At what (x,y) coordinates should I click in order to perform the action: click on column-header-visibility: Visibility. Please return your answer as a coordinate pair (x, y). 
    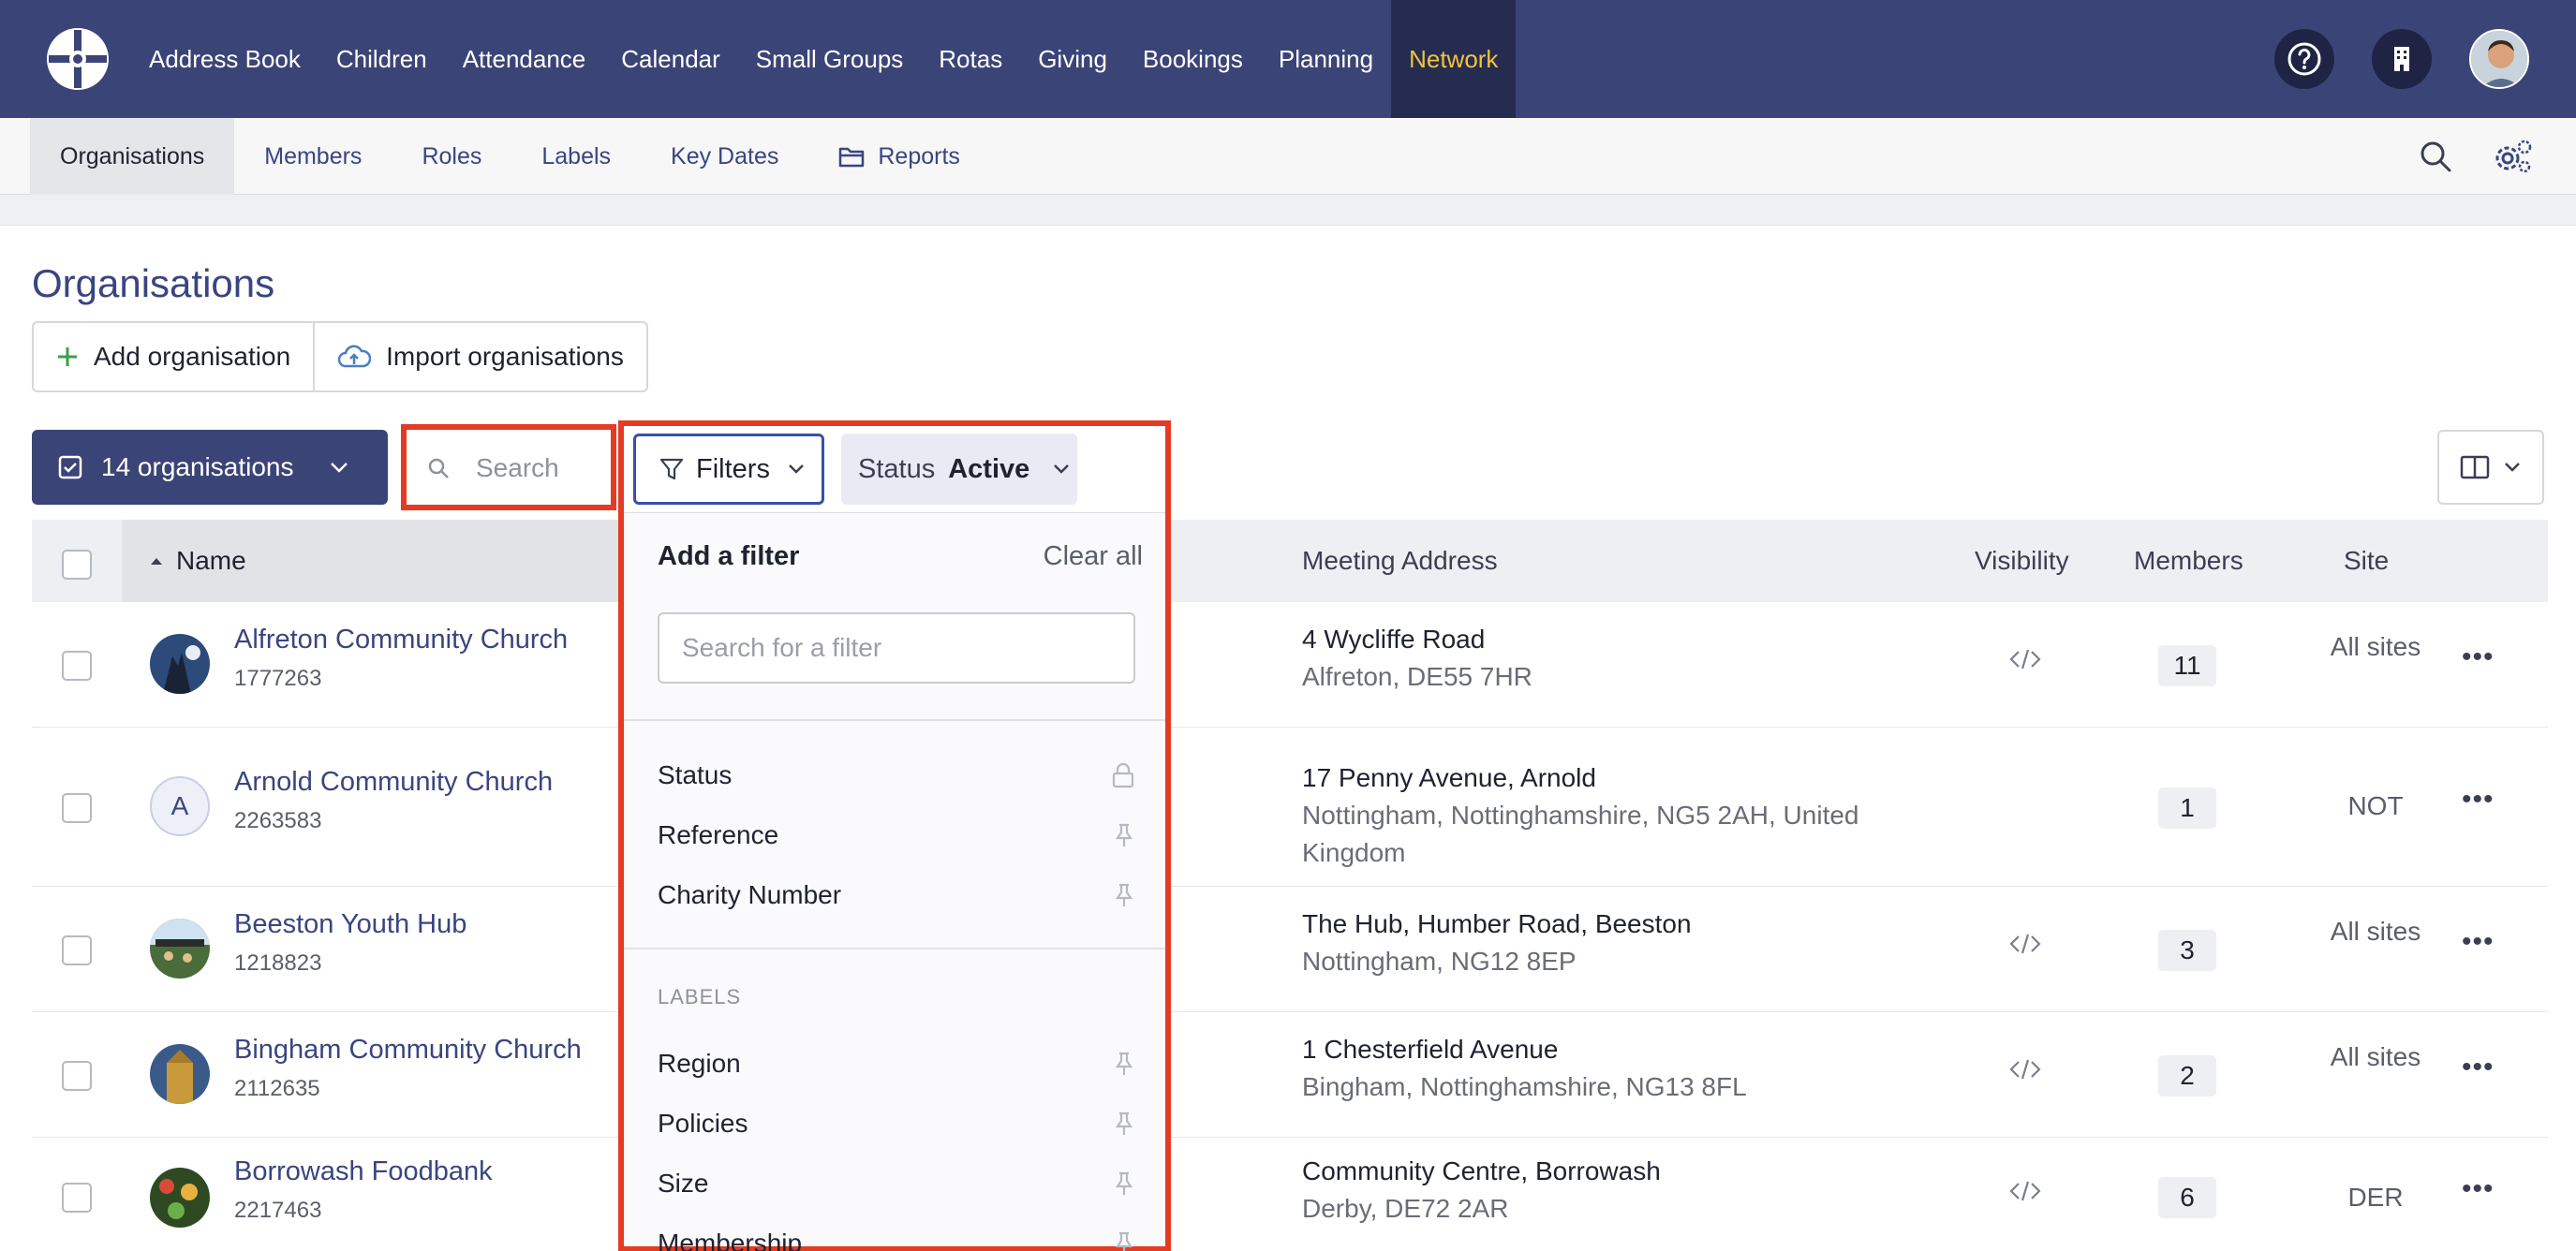
    Looking at the image, I should click on (2022, 561).